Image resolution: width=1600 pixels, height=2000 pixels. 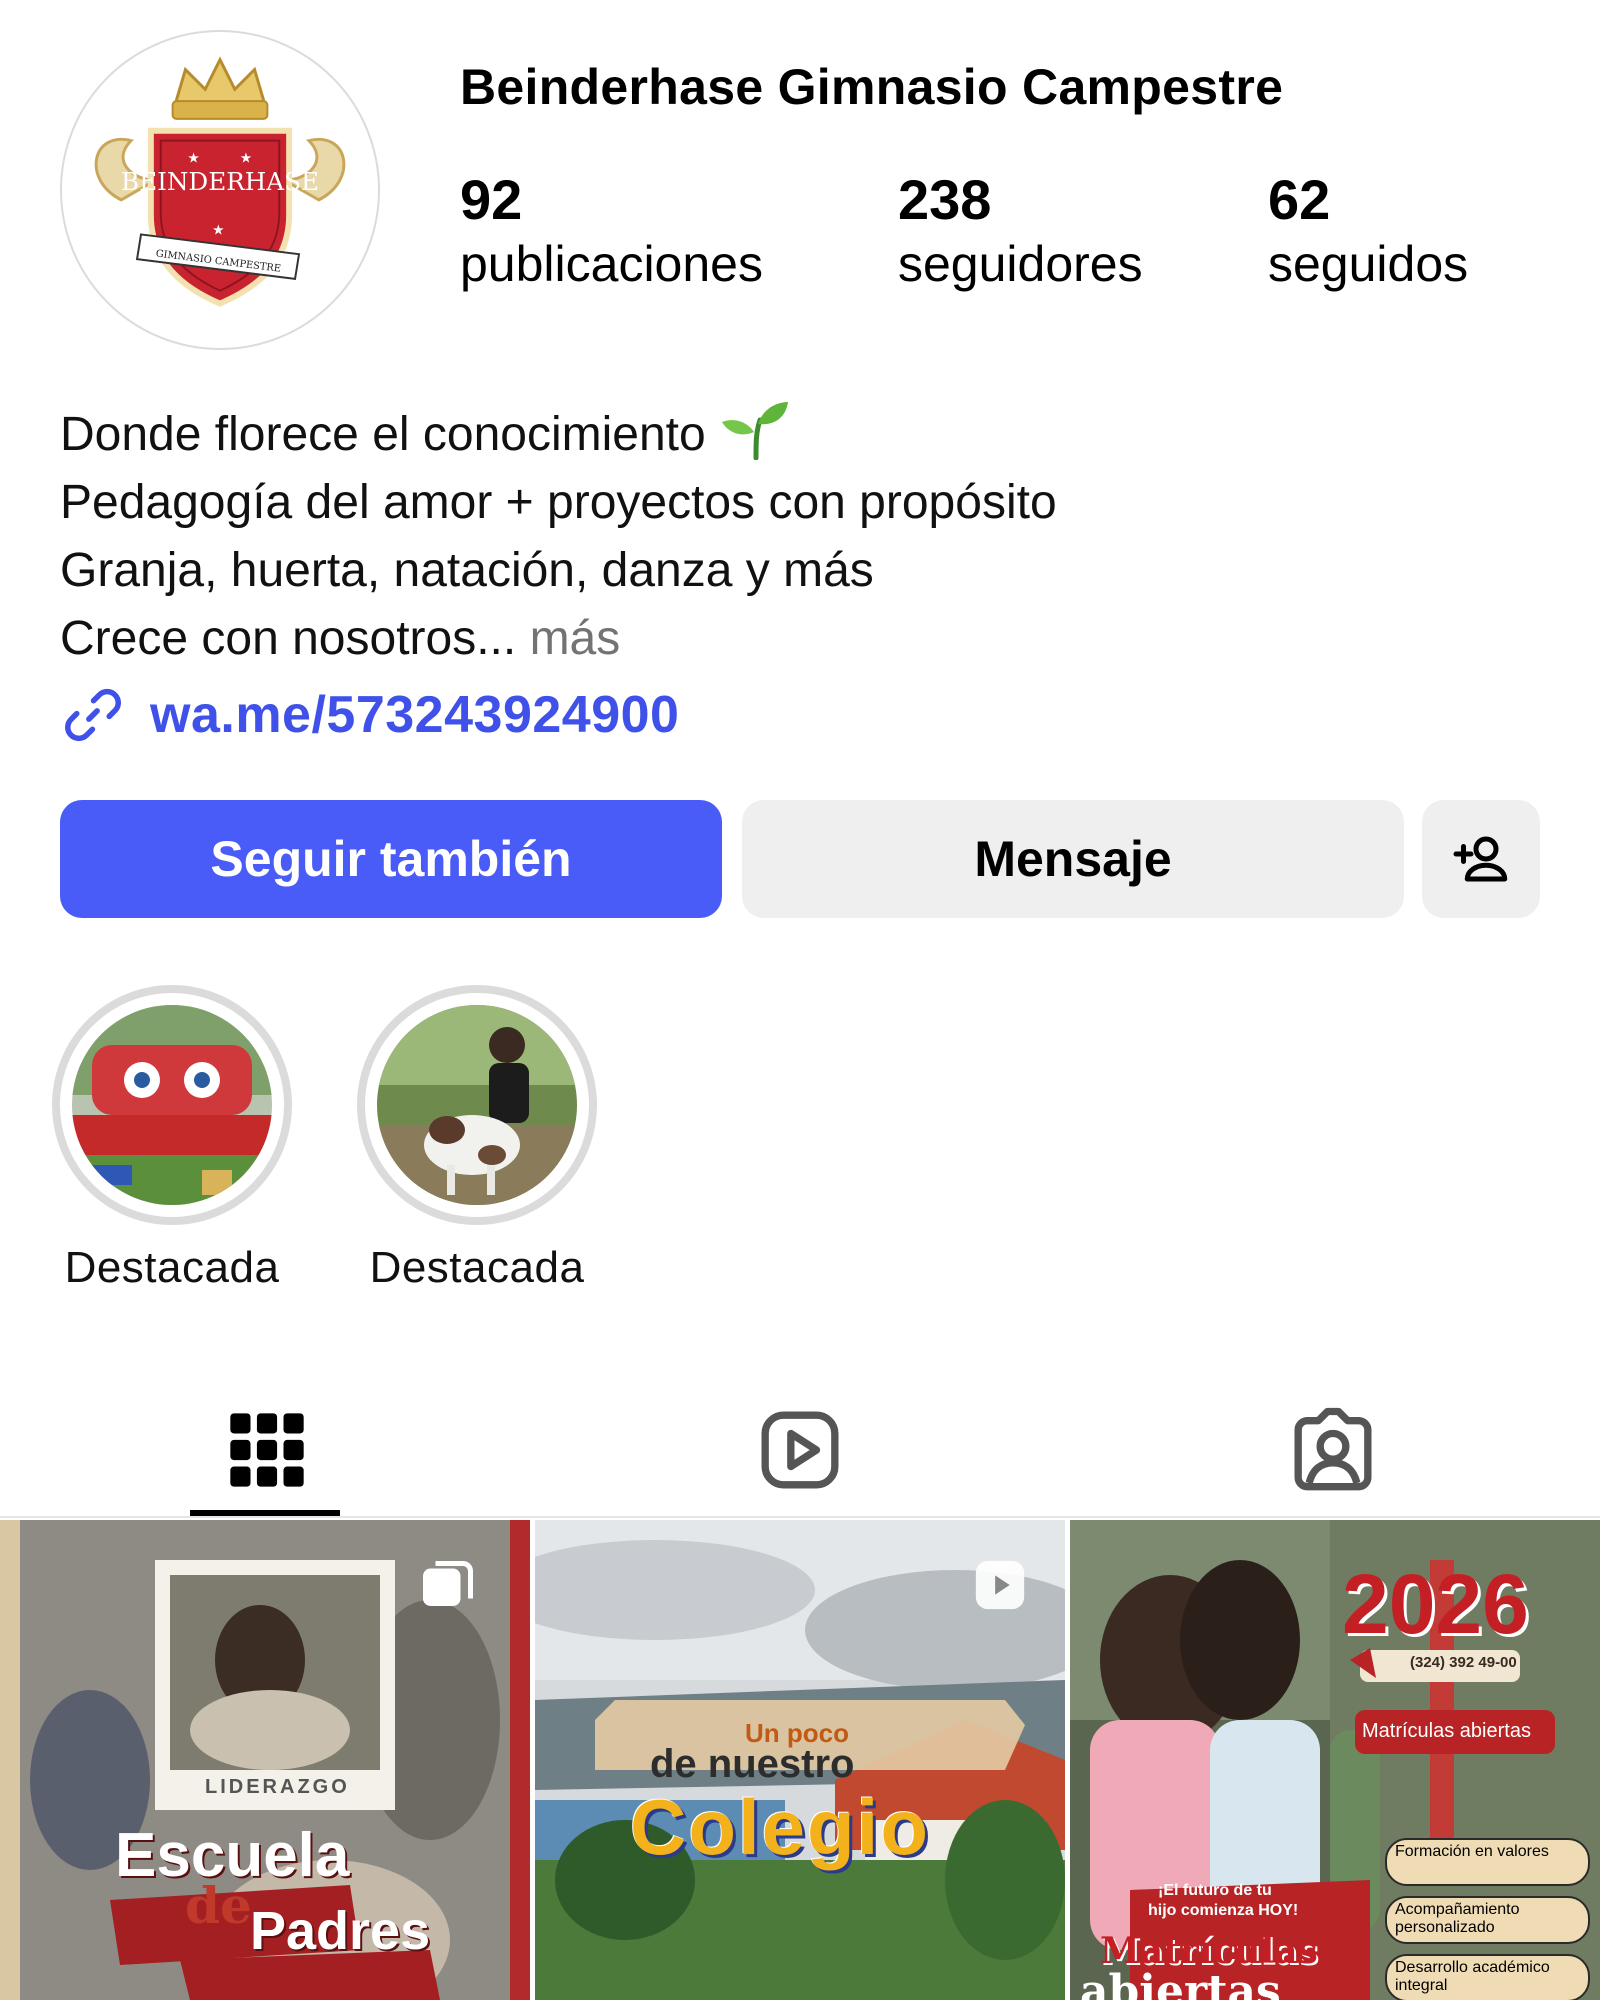 I want to click on link-icon, so click(x=93, y=715).